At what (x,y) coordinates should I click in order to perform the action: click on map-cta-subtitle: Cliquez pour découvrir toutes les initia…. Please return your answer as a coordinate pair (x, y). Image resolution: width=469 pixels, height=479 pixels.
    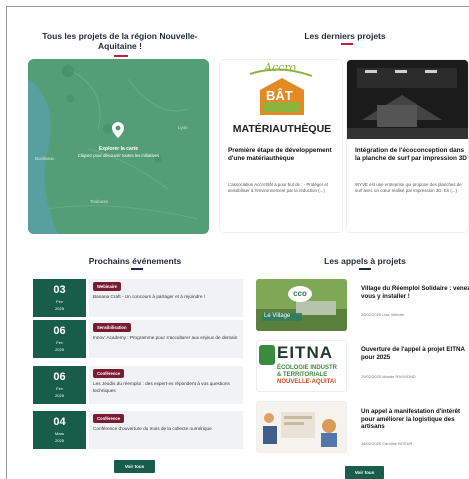
    Looking at the image, I should click on (118, 155).